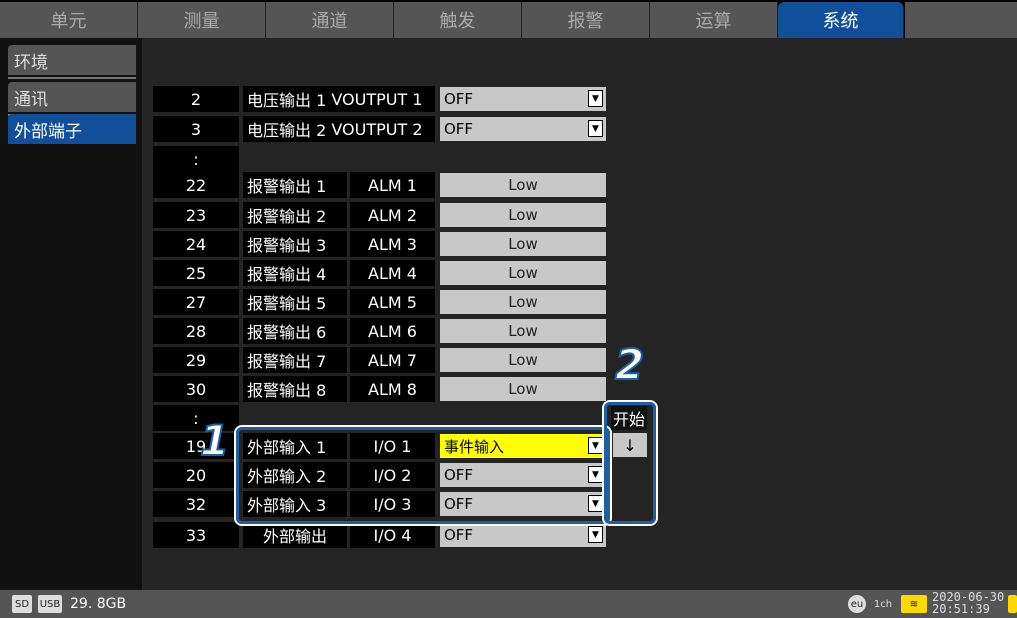 The height and width of the screenshot is (618, 1017). Describe the element at coordinates (295, 331) in the screenshot. I see `terminal-name: 报警输出 6` at that location.